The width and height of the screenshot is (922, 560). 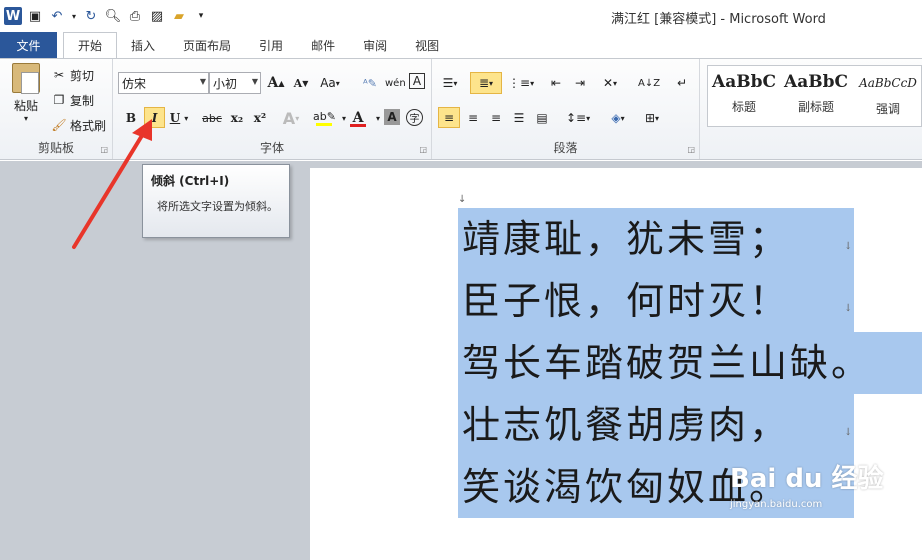 What do you see at coordinates (254, 81) in the screenshot?
I see `font-size-dropdown-icon: ▼` at bounding box center [254, 81].